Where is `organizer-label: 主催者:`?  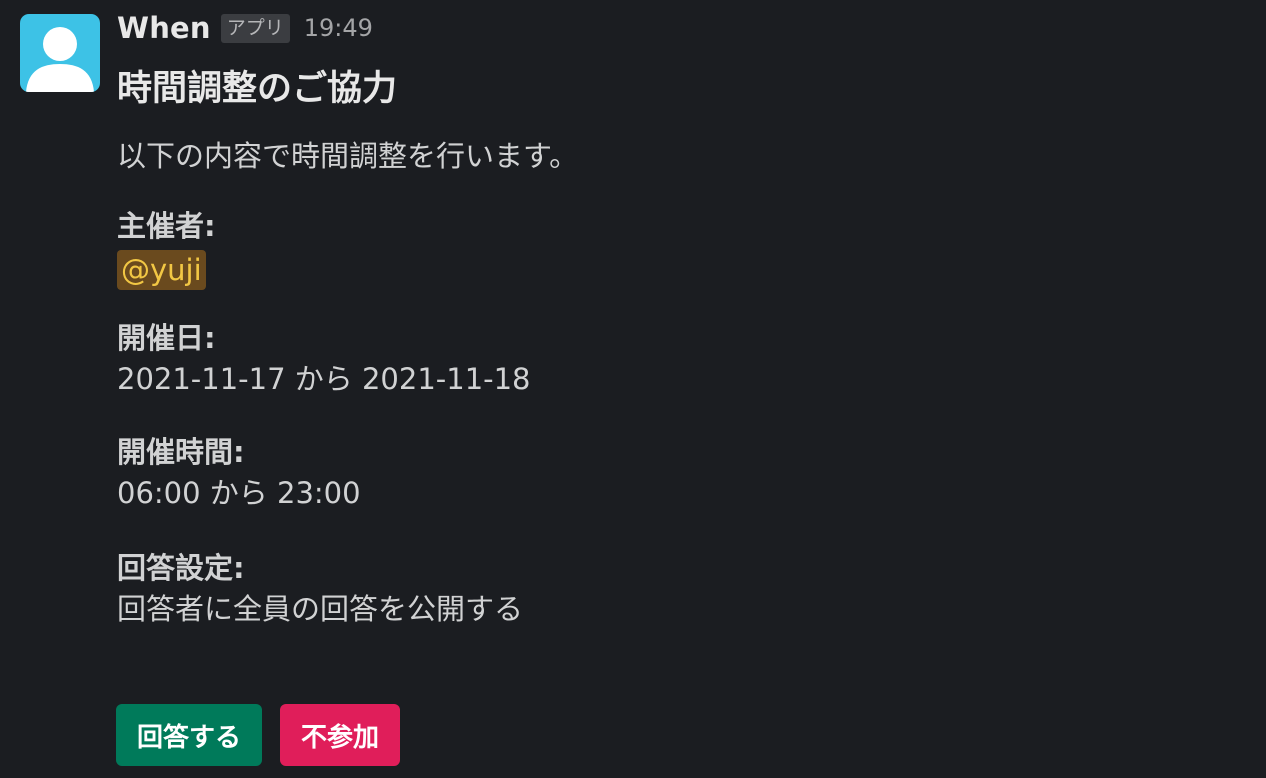 organizer-label: 主催者: is located at coordinates (166, 226).